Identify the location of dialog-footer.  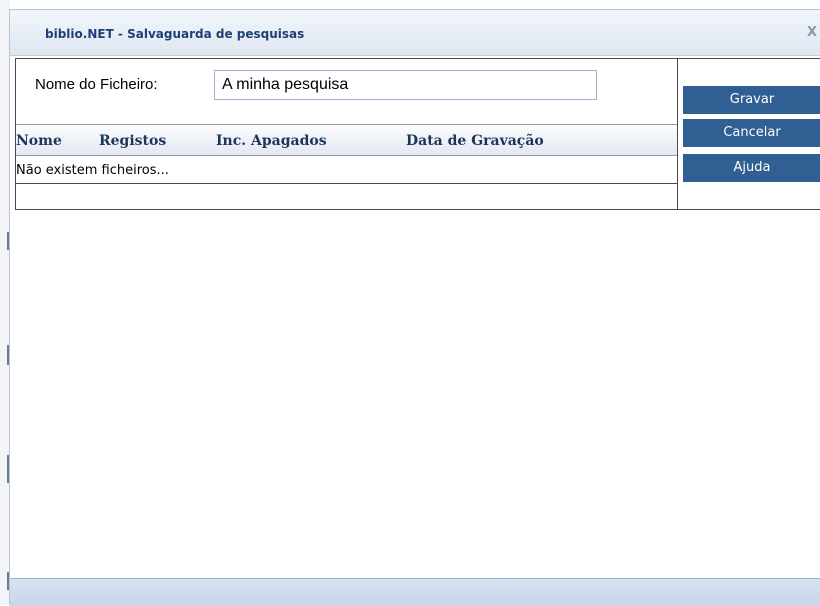
(415, 592).